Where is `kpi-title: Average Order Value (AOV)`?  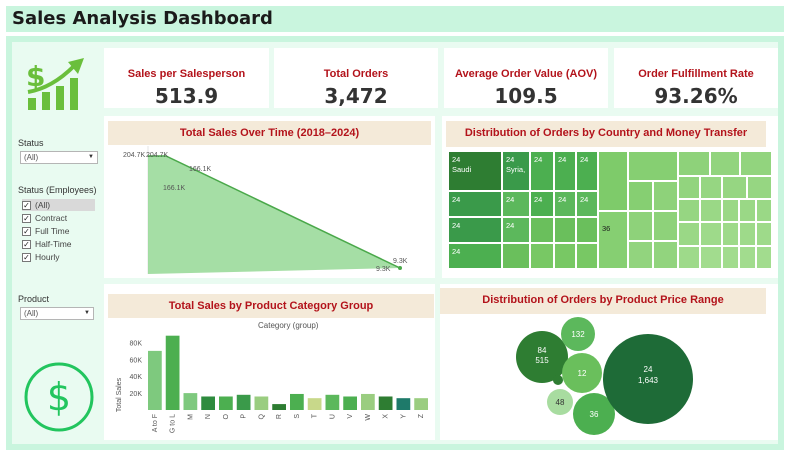 kpi-title: Average Order Value (AOV) is located at coordinates (526, 74).